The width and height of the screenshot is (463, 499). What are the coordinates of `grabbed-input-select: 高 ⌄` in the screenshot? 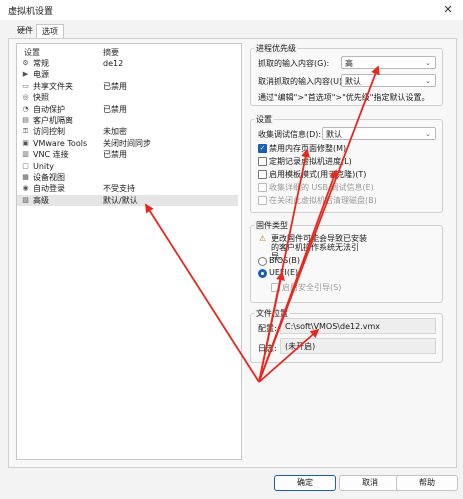 It's located at (388, 62).